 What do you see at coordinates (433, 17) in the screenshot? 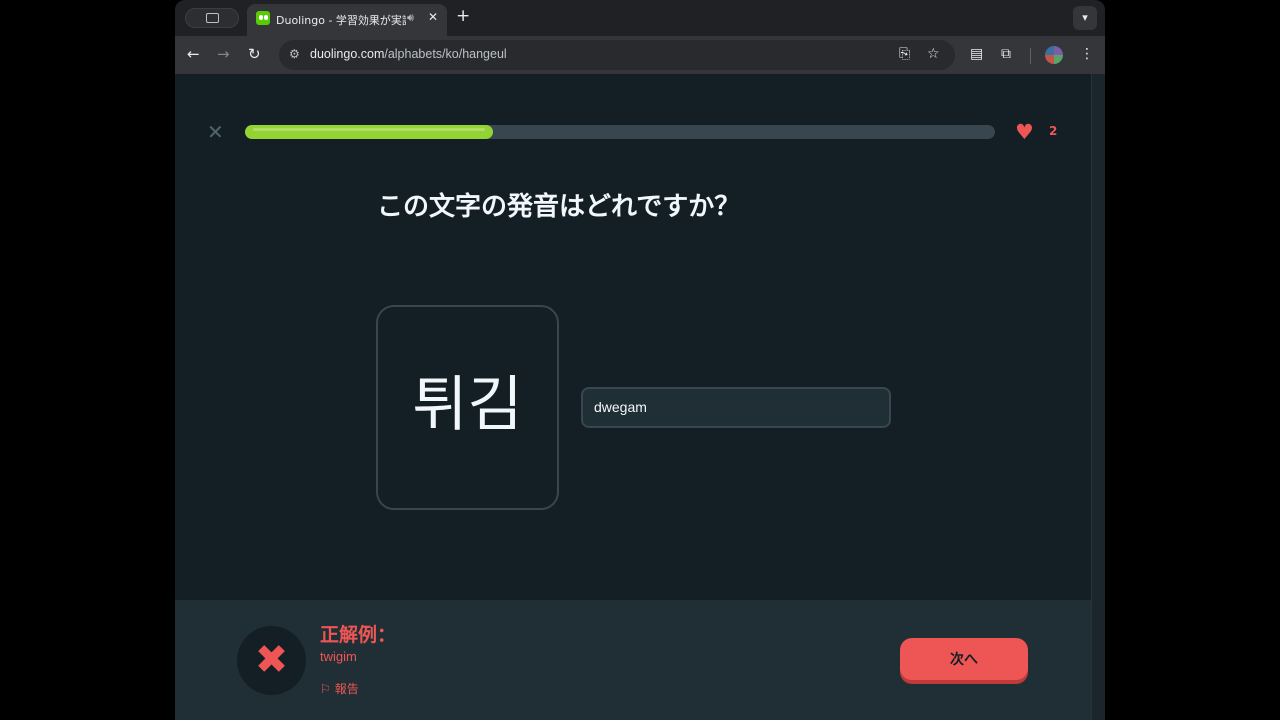
I see `tab-close-button: ✕` at bounding box center [433, 17].